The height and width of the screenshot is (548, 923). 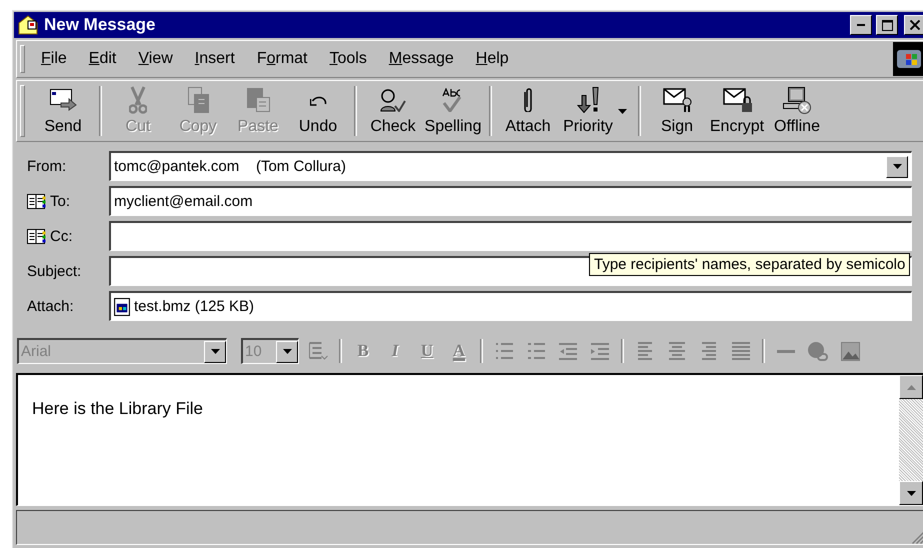 I want to click on clipboard-icon, so click(x=258, y=100).